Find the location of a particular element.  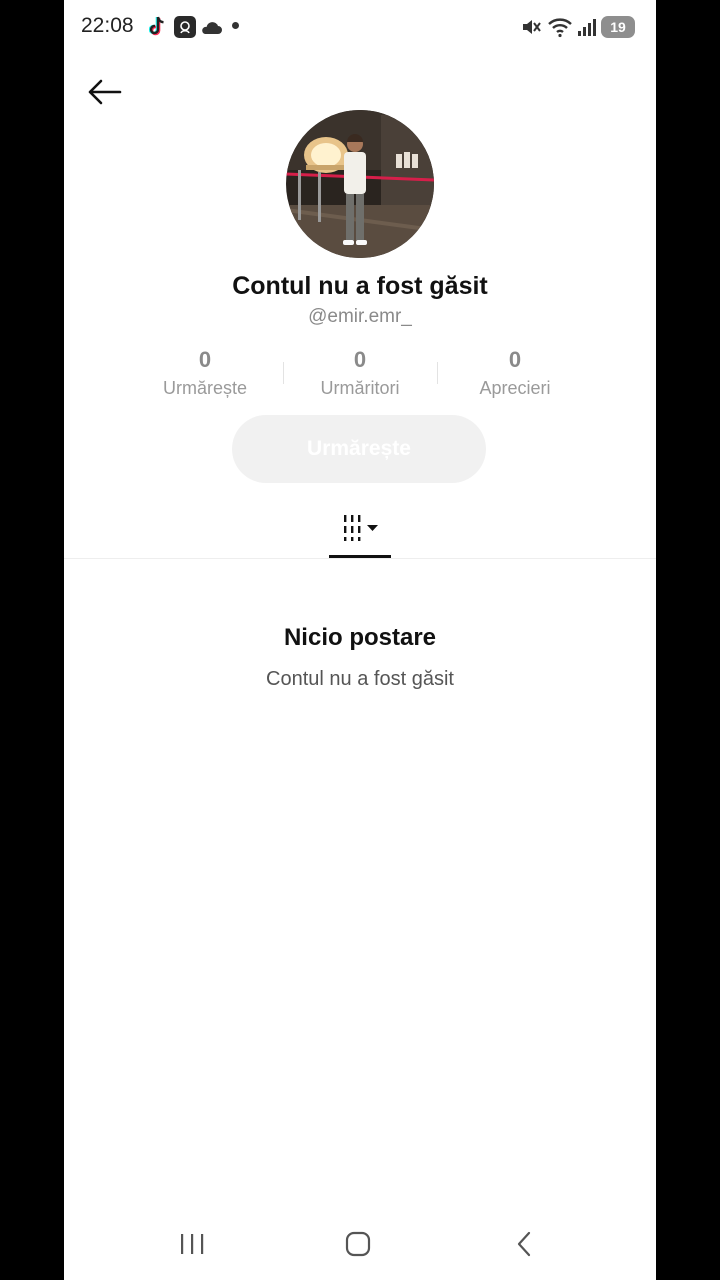

stat-likes-value: 0 is located at coordinates (515, 359).